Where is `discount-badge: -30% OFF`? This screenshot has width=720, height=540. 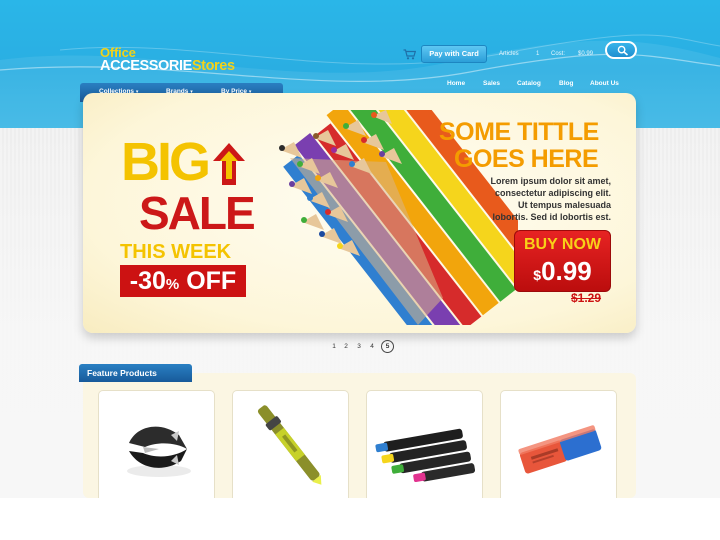 discount-badge: -30% OFF is located at coordinates (183, 281).